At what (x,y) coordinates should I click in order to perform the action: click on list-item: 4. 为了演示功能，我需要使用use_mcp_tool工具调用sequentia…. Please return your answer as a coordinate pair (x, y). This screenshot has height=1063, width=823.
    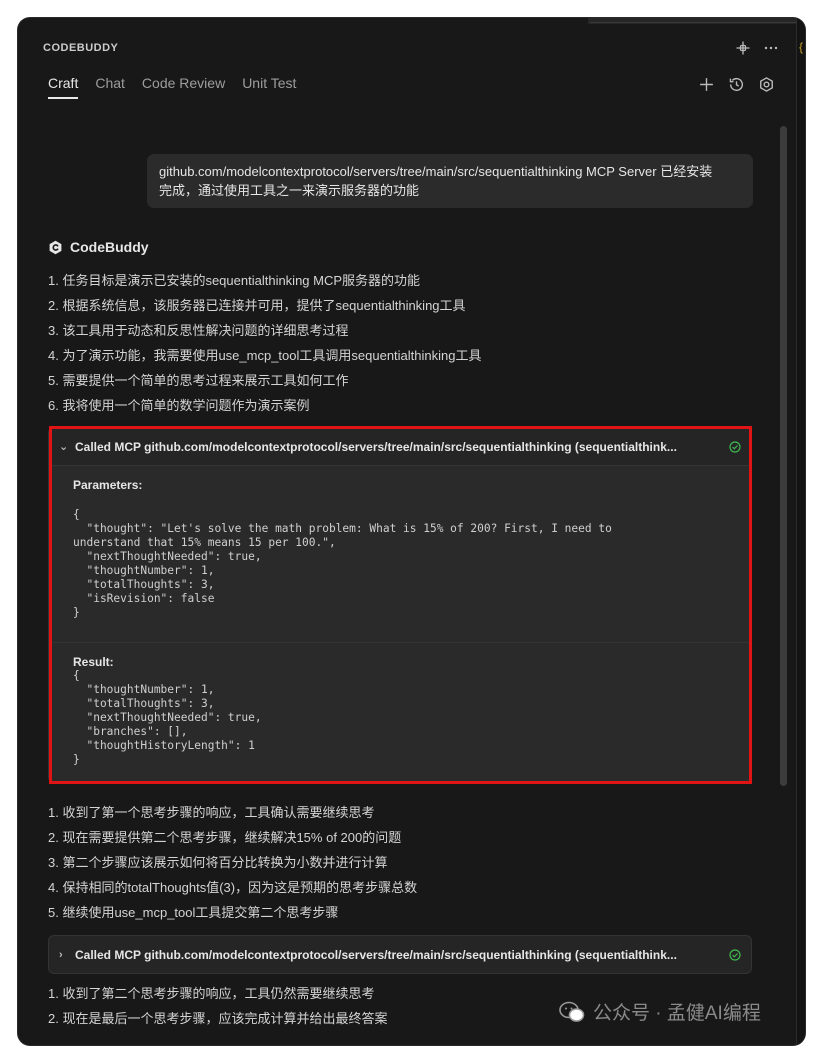
    Looking at the image, I should click on (265, 355).